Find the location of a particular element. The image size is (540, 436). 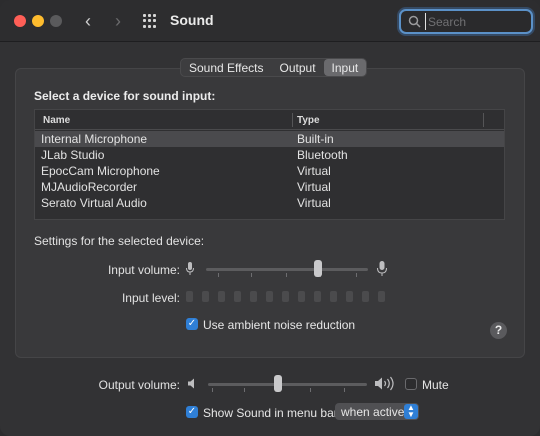

menubar-visibility-popup: when active ▲ ▼ is located at coordinates (377, 411).